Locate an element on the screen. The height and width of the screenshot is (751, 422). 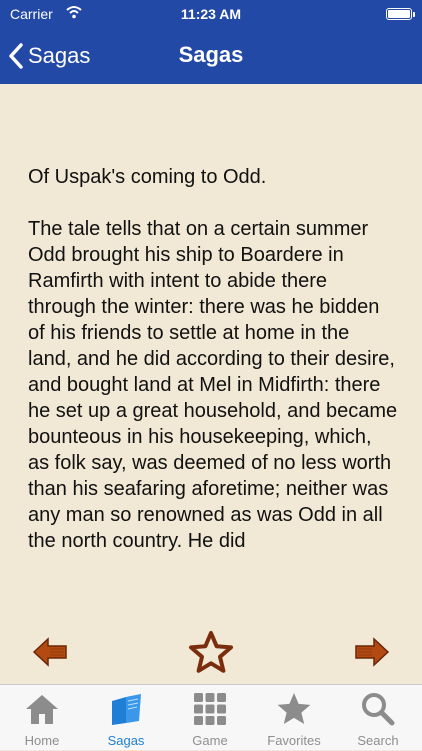
tab-bar: Home Sagas Game Favorites Search is located at coordinates (211, 717).